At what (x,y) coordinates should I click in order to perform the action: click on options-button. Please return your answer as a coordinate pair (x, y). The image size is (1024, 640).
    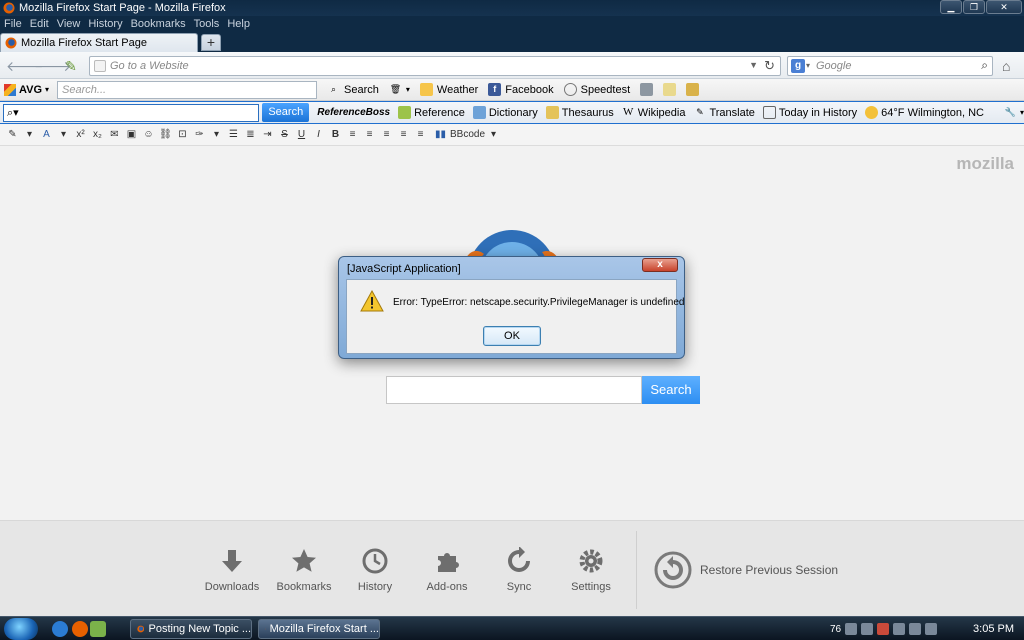
    Looking at the image, I should click on (693, 89).